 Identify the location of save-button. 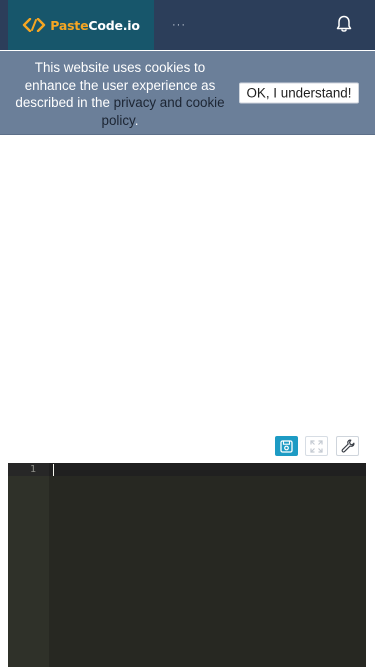
(286, 446).